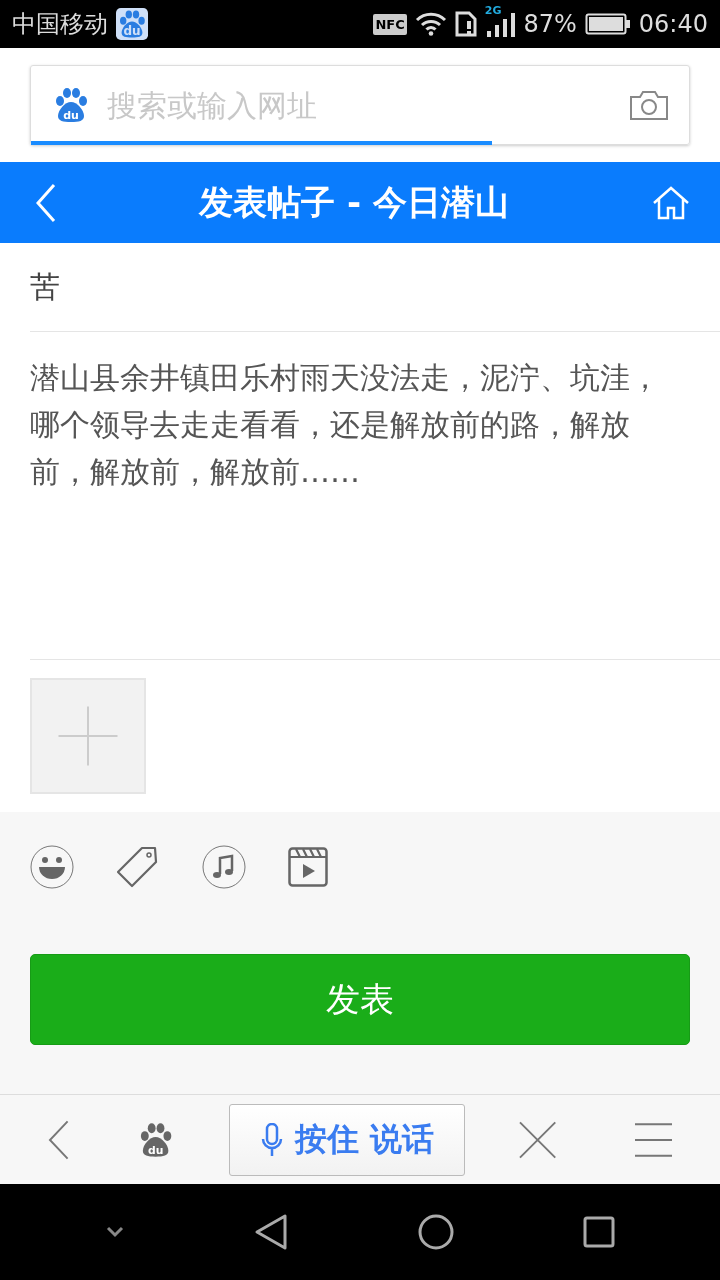 This screenshot has width=720, height=1280. Describe the element at coordinates (224, 867) in the screenshot. I see `music-icon` at that location.